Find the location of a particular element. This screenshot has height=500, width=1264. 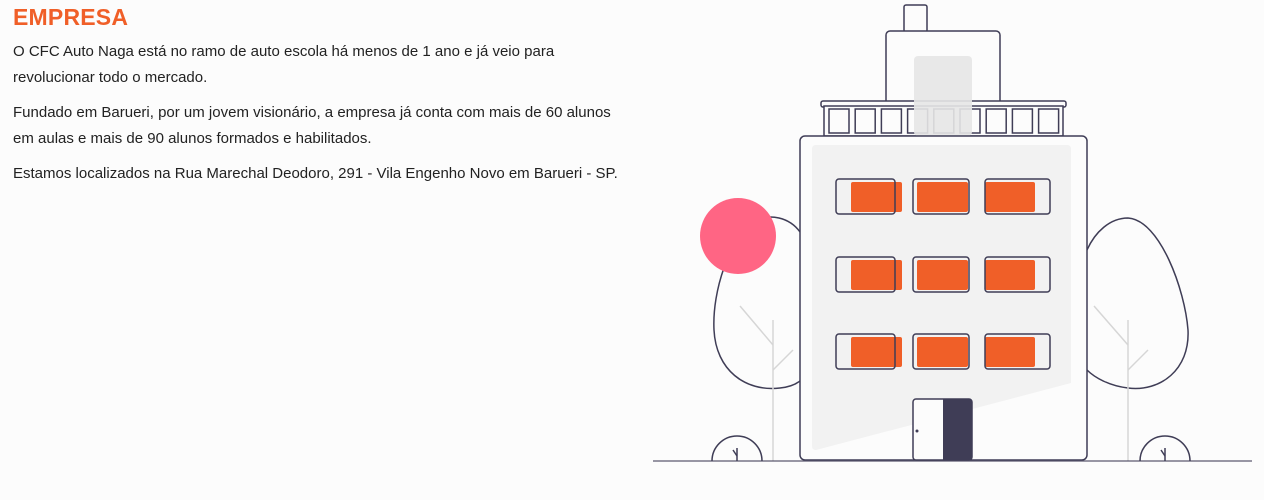

right-tree-icon is located at coordinates (1137, 303).